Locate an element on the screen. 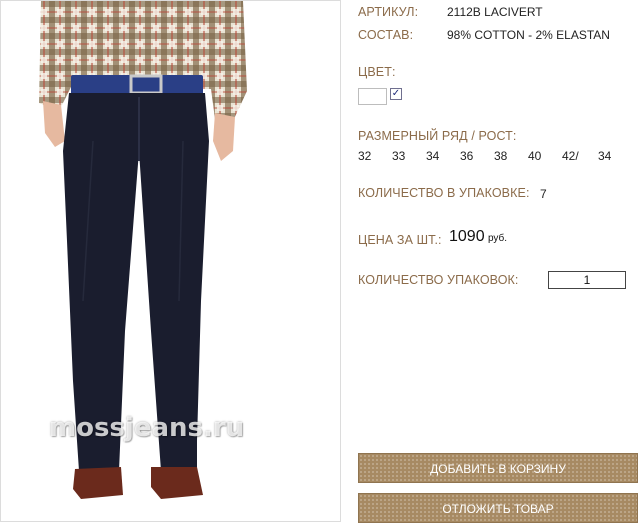  watermark: mossjeans.ru is located at coordinates (147, 428).